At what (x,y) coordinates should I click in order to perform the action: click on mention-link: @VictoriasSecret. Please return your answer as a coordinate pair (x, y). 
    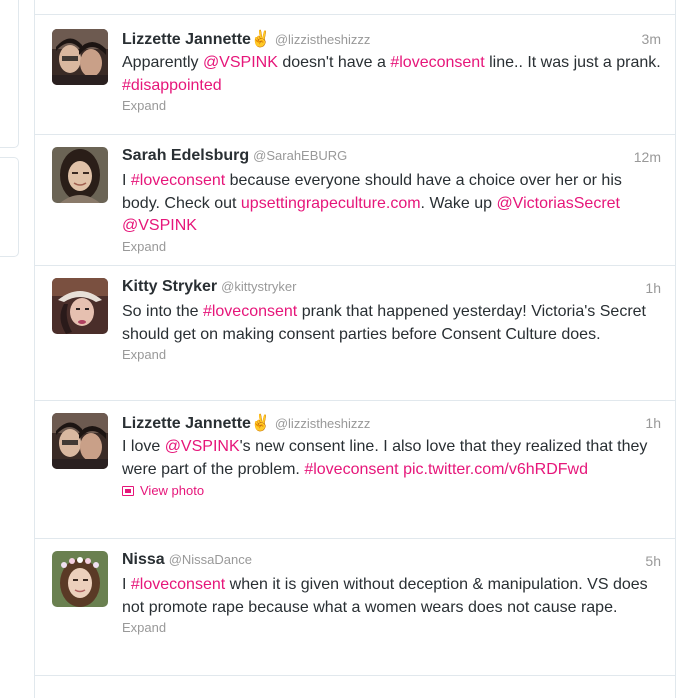
    Looking at the image, I should click on (558, 203).